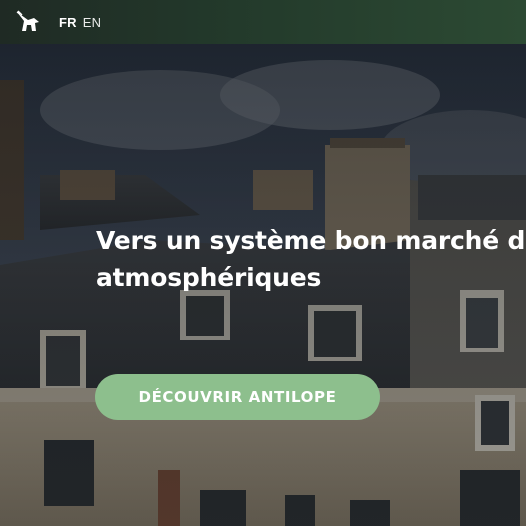  Describe the element at coordinates (311, 240) in the screenshot. I see `hero-headline-line-1: Vers un système bon marché d` at that location.